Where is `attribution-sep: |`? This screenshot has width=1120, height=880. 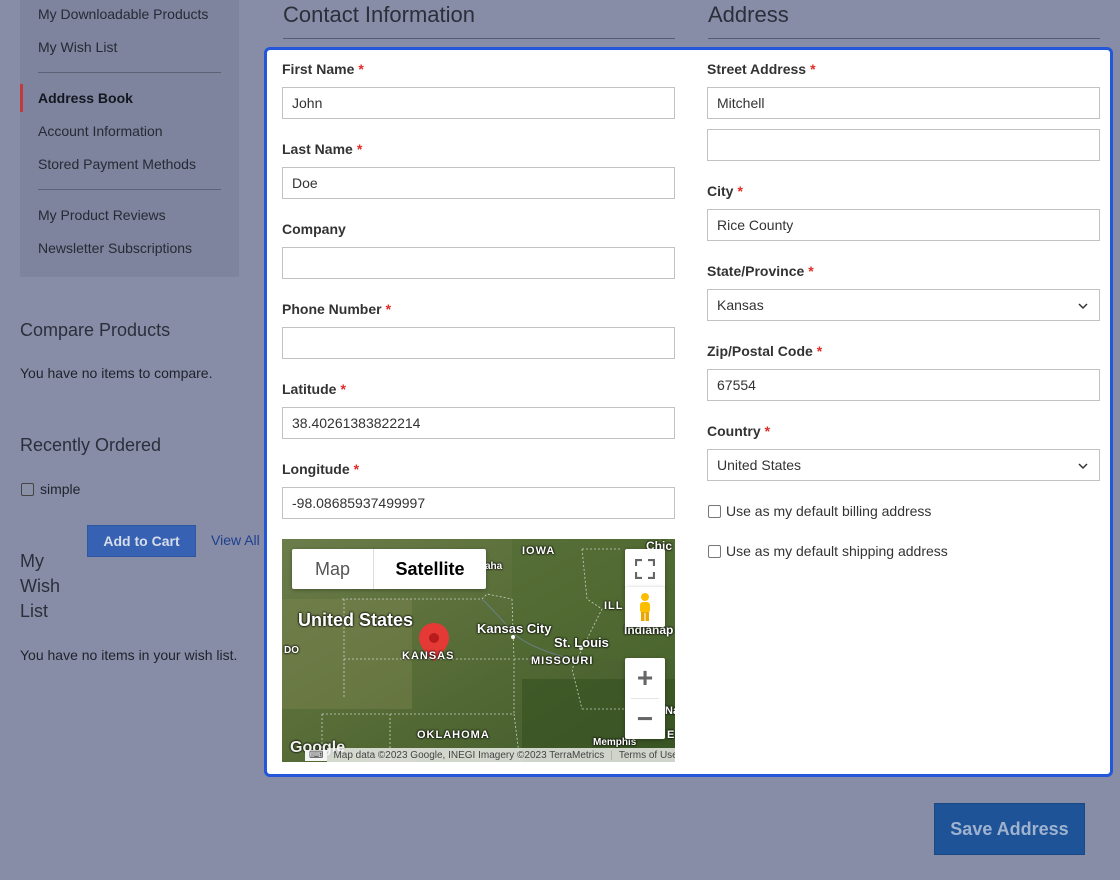 attribution-sep: | is located at coordinates (611, 755).